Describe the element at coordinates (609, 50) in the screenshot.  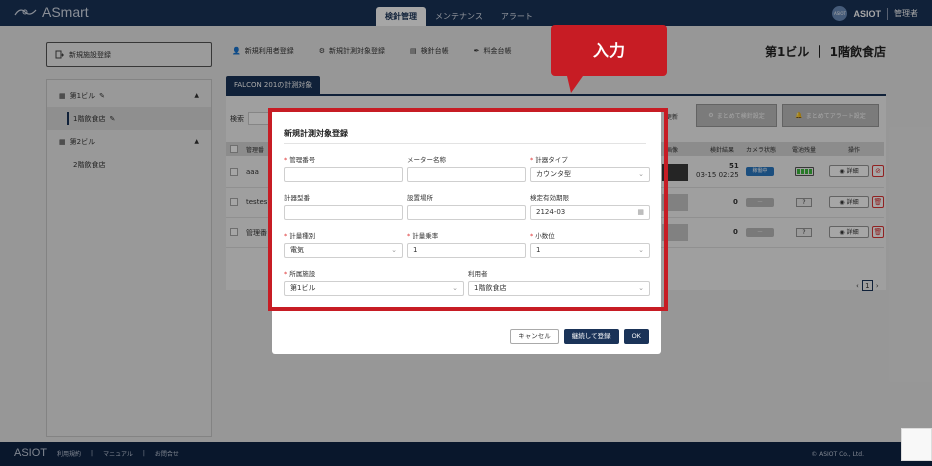
I see `annotation-callout: 入力` at that location.